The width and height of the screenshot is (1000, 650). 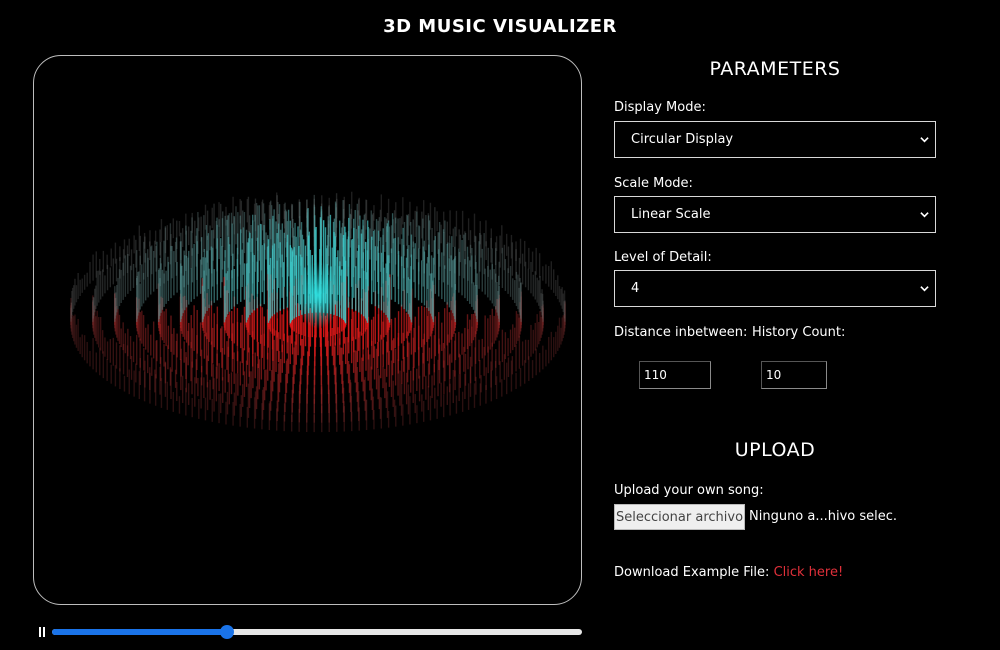 What do you see at coordinates (317, 632) in the screenshot?
I see `seek-slider` at bounding box center [317, 632].